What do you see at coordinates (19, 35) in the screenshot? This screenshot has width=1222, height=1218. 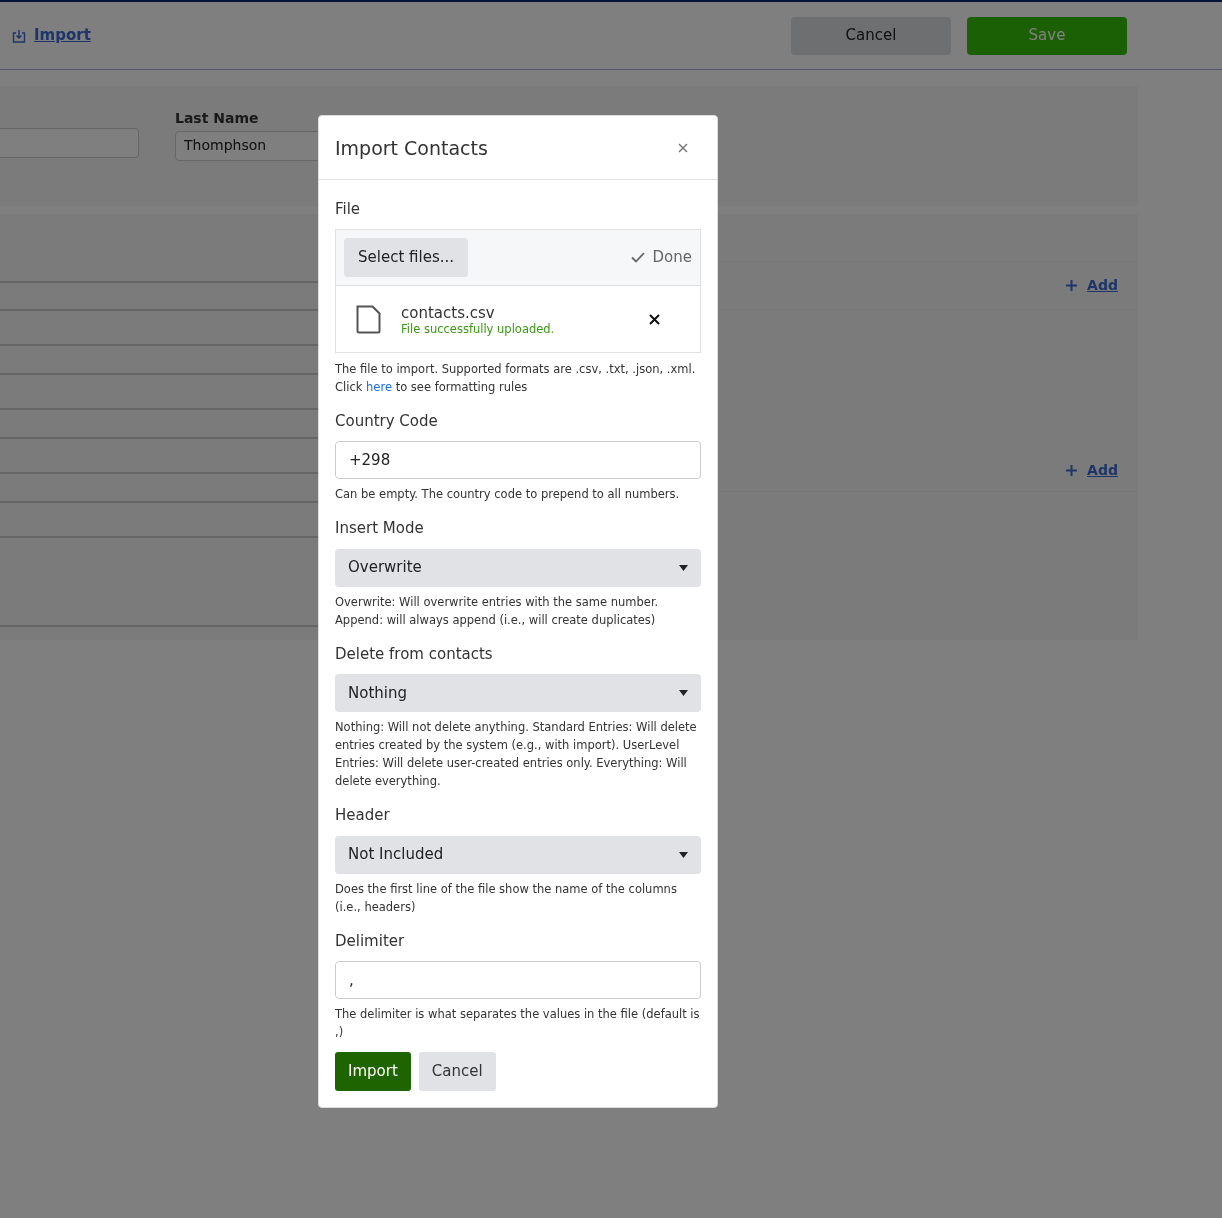 I see `import-icon` at bounding box center [19, 35].